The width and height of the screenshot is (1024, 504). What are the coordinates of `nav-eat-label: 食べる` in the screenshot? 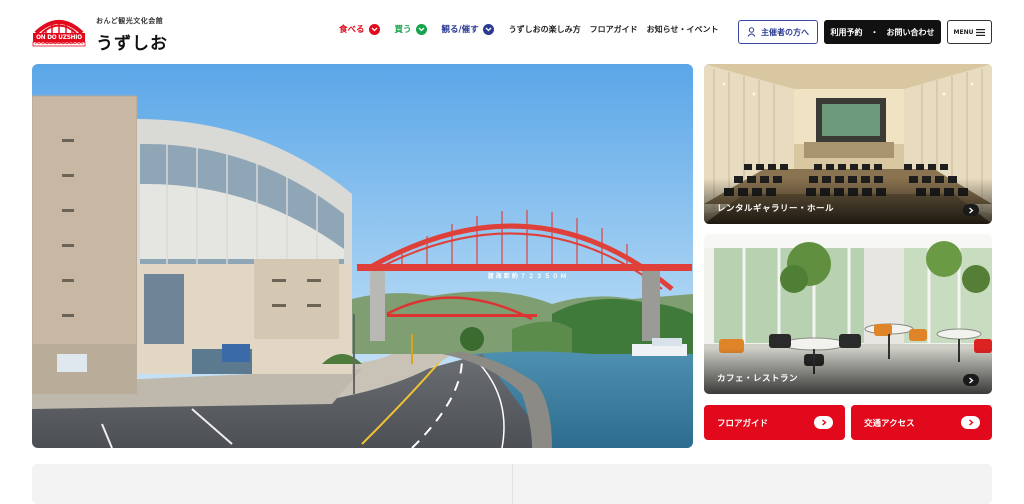 It's located at (352, 30).